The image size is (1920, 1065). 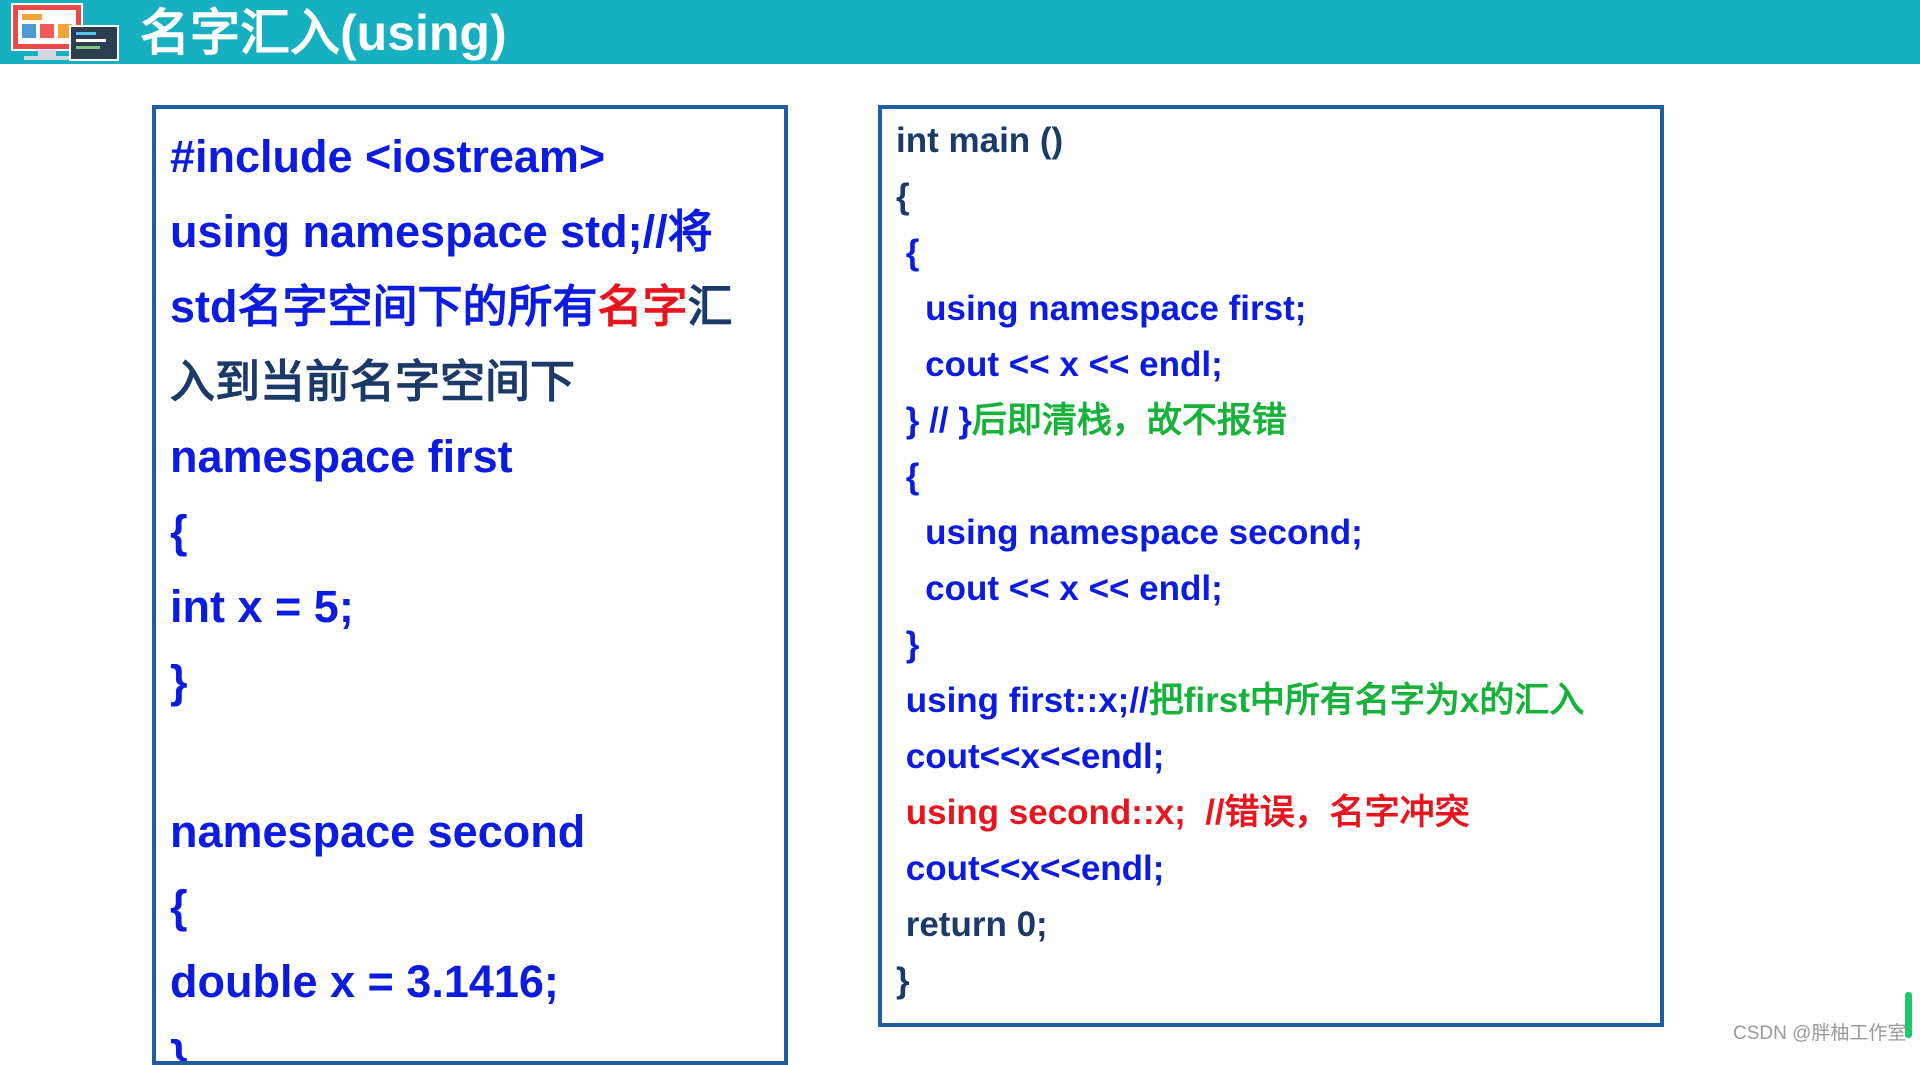 I want to click on code-line: using first::x;//把first中所有名字为x的汇入, so click(x=1275, y=701).